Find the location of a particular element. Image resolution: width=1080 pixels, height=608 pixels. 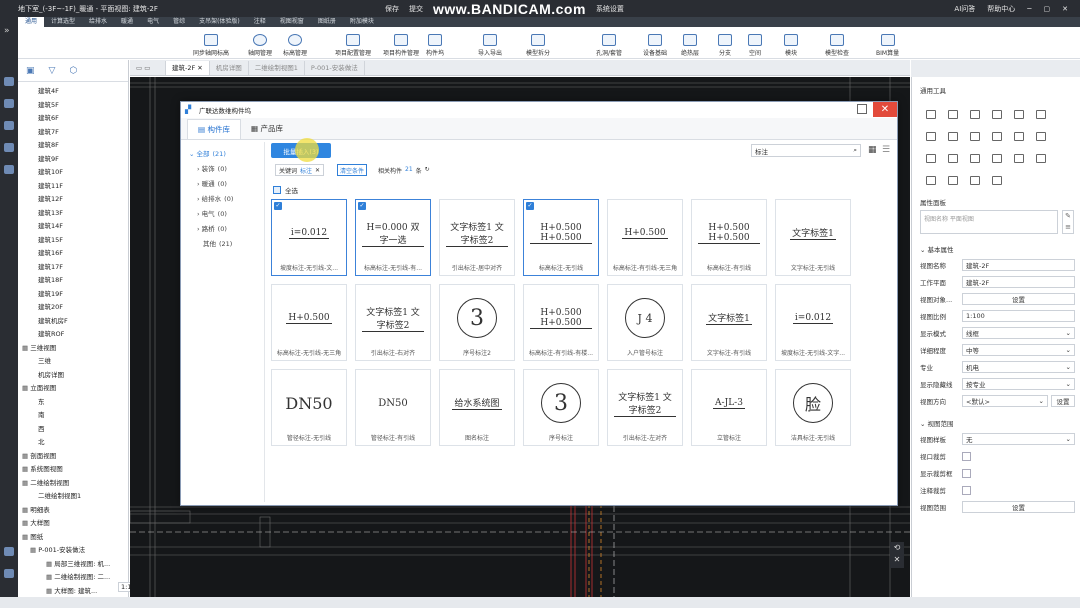

tab-nav-icons: ▭ ▭ is located at coordinates (148, 68).